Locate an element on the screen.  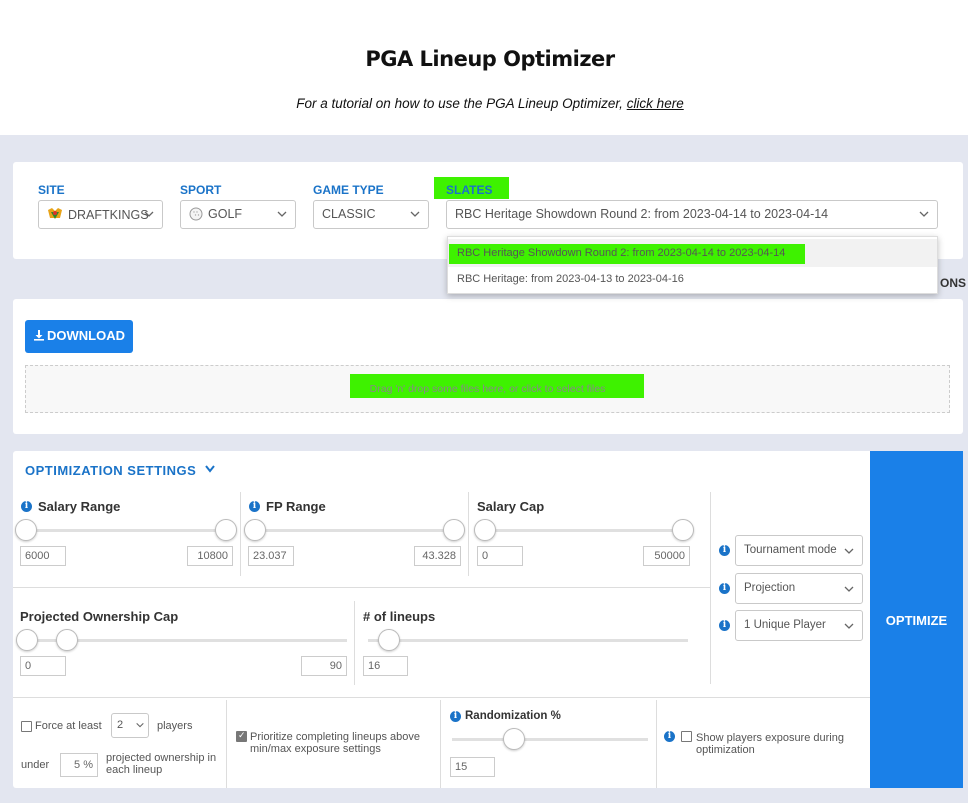
optimize-label: OPTIMIZE is located at coordinates (916, 620).